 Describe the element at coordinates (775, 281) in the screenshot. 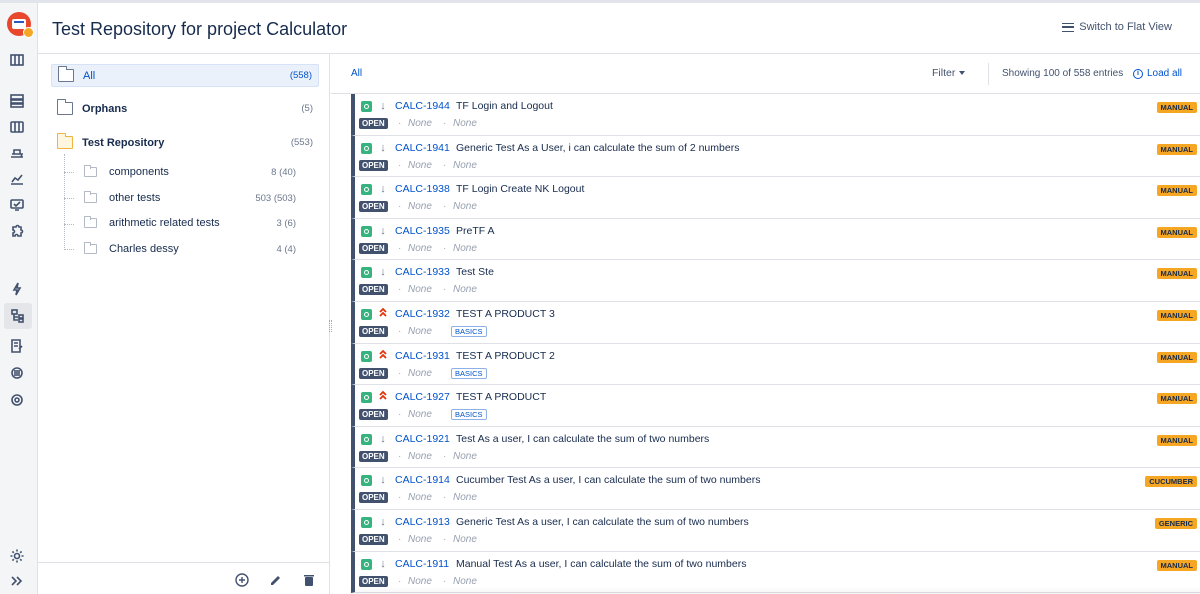

I see `test-row: ↓ CALC-1933 Test Ste OPEN · None · None MANUAL` at that location.